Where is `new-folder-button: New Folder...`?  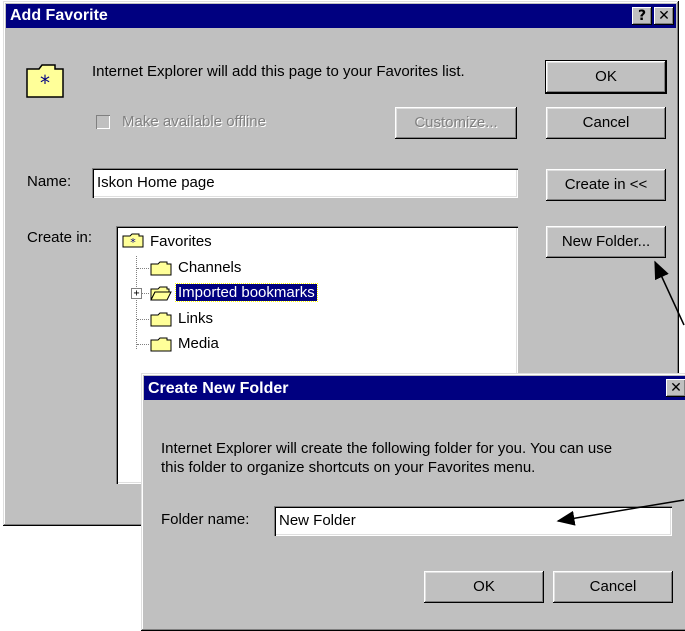
new-folder-button: New Folder... is located at coordinates (606, 242).